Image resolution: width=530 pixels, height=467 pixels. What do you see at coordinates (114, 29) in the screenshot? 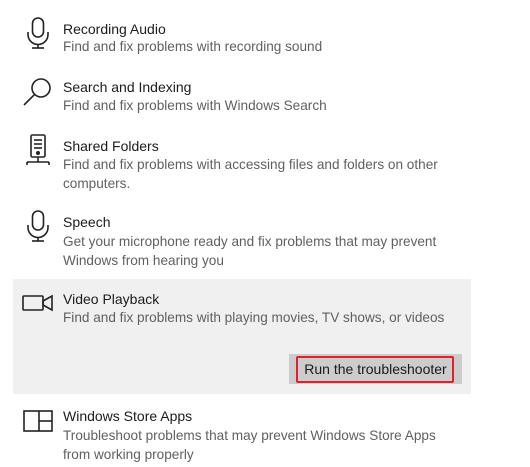
I see `item-title: Recording Audio` at bounding box center [114, 29].